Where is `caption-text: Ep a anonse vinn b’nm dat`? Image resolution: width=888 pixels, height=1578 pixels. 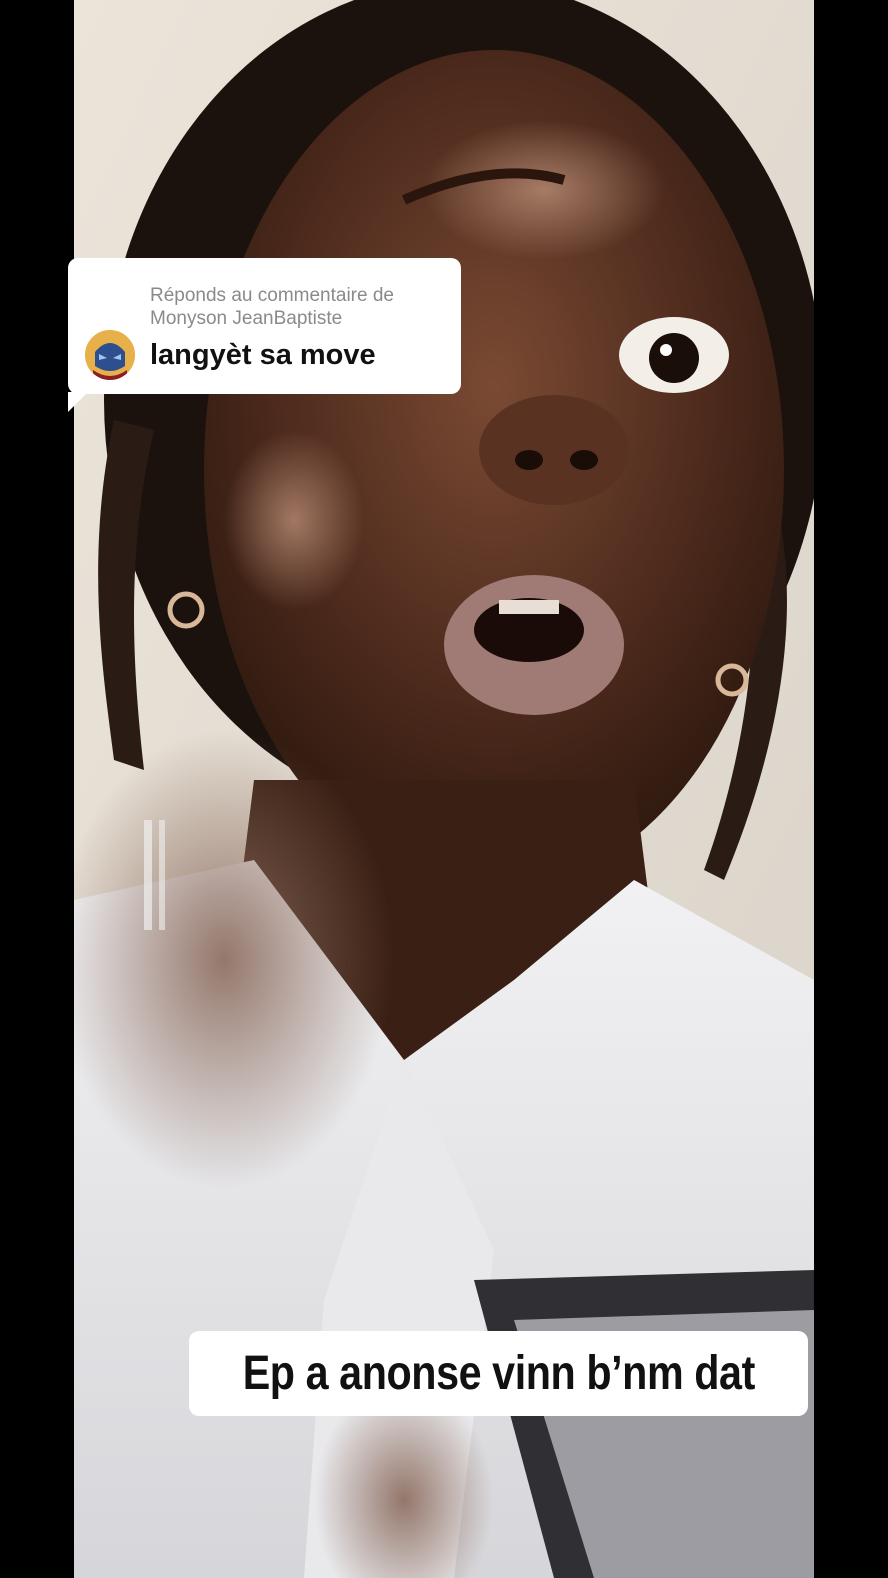 caption-text: Ep a anonse vinn b’nm dat is located at coordinates (498, 1373).